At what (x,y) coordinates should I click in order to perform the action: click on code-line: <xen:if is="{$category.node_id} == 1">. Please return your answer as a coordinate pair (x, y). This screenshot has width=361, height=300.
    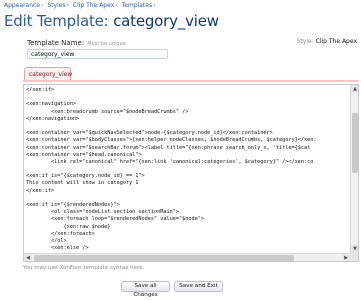
    Looking at the image, I should click on (187, 176).